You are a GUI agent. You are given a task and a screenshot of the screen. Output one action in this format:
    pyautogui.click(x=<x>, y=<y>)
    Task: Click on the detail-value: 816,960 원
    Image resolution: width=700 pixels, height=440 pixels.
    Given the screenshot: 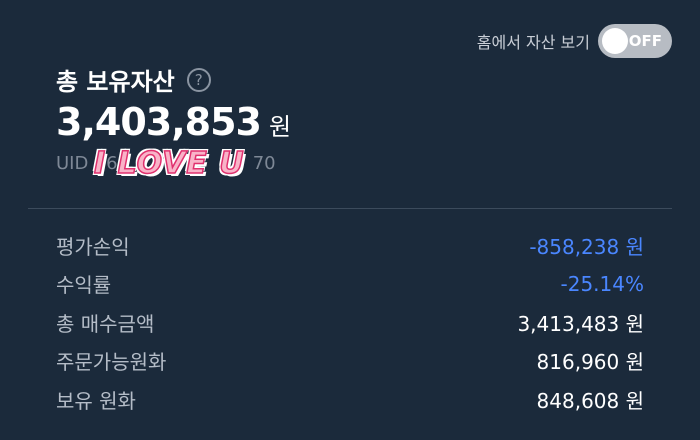 What is the action you would take?
    pyautogui.click(x=590, y=362)
    